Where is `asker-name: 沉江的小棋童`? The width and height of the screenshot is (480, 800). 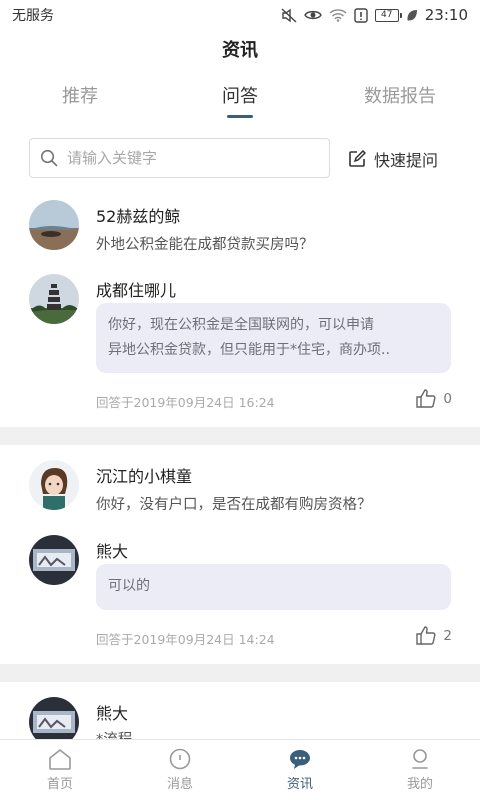 asker-name: 沉江的小棋童 is located at coordinates (144, 476).